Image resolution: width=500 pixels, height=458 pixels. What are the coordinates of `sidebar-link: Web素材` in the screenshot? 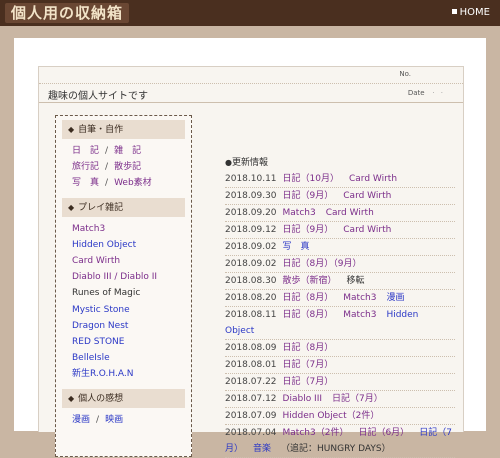 It's located at (133, 183).